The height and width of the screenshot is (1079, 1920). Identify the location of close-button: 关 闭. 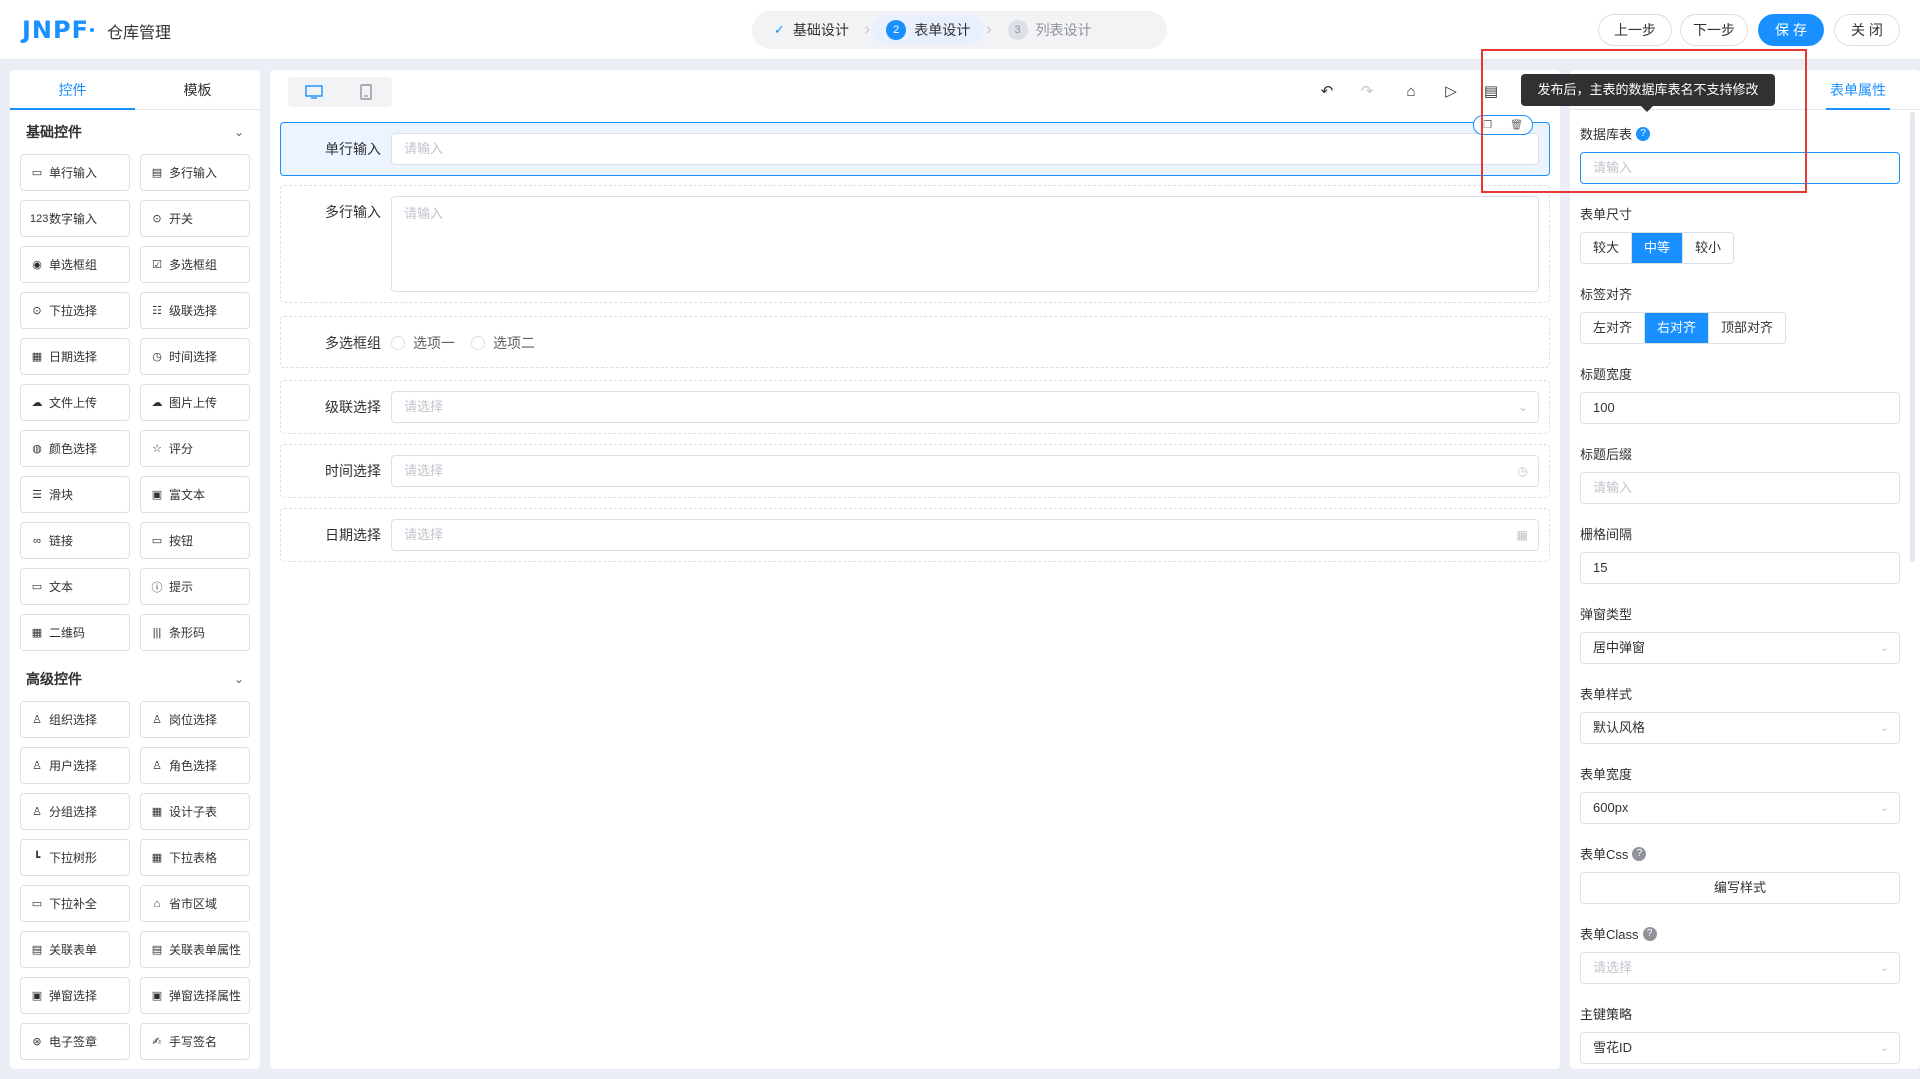
(1867, 30).